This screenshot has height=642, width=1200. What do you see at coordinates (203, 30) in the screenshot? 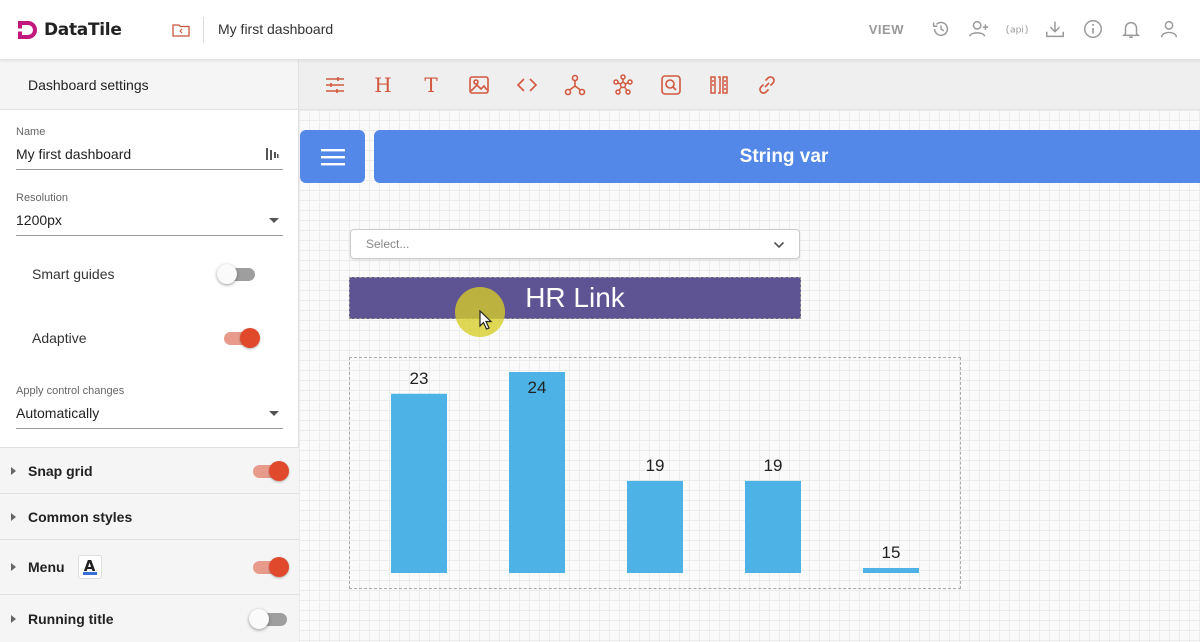
I see `header-divider` at bounding box center [203, 30].